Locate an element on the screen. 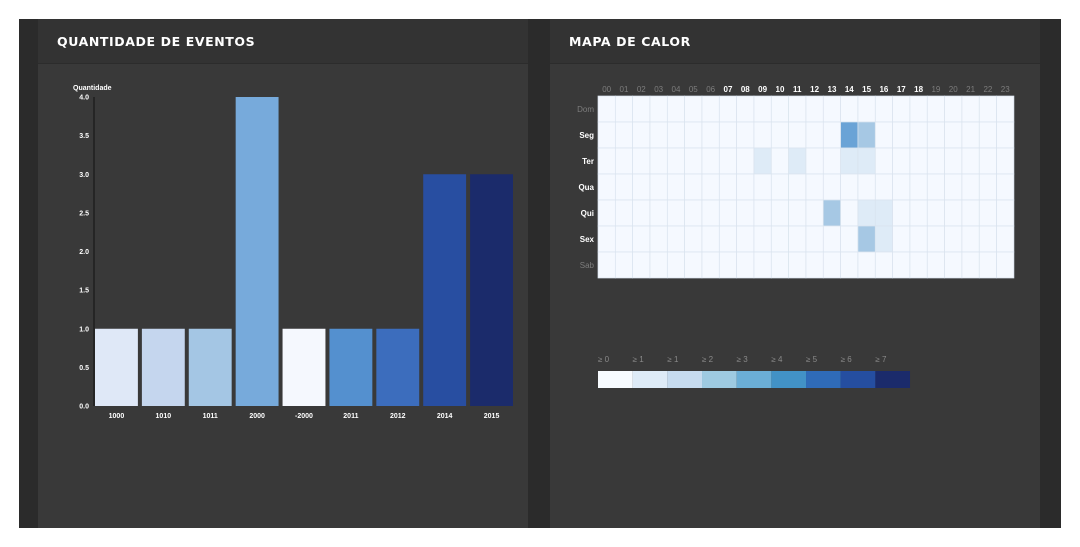 The height and width of the screenshot is (547, 1080). hour-label: 00 is located at coordinates (606, 89).